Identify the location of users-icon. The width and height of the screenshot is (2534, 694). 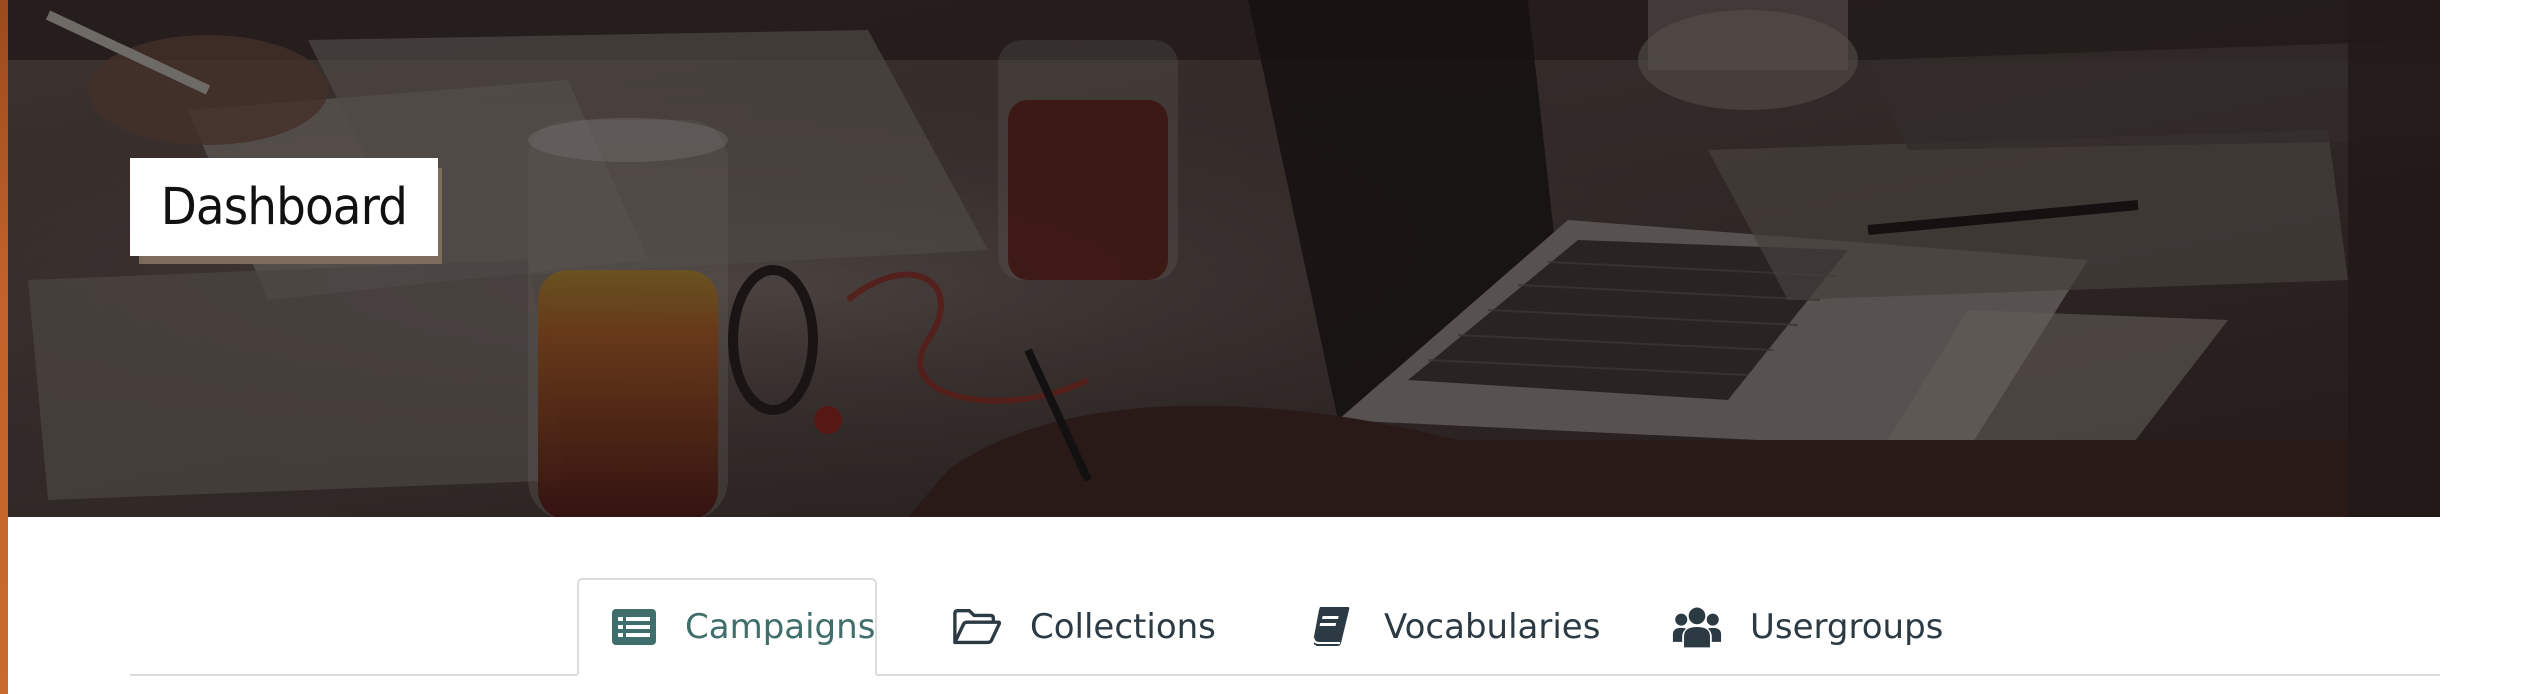
(1697, 627).